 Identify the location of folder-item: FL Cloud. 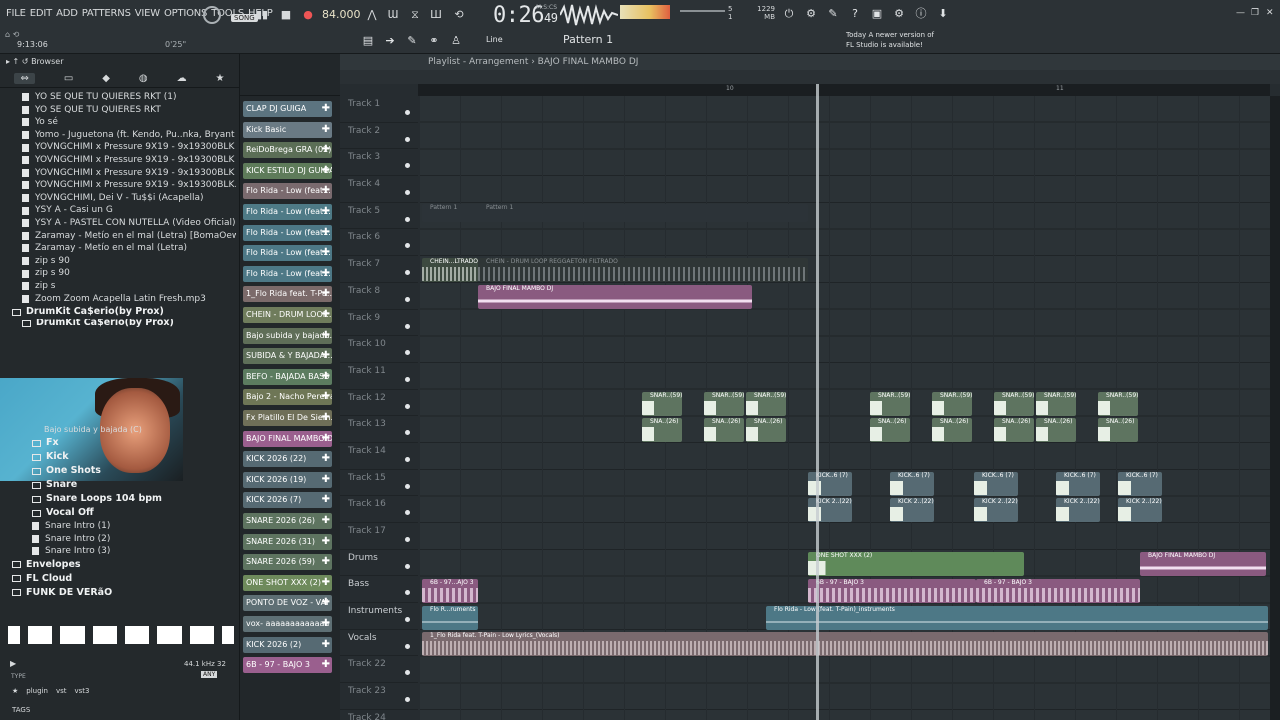
(118, 579).